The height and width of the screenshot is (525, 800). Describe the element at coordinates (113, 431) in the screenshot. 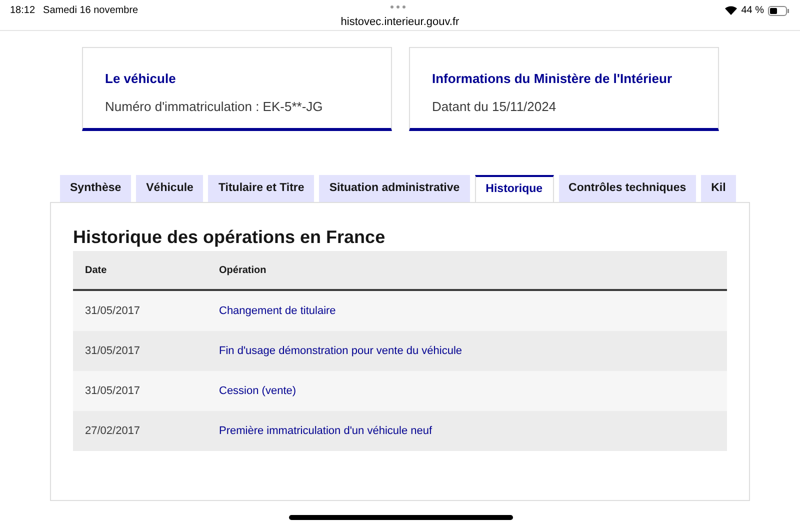

I see `date-cell-text: 27/02/2017` at that location.